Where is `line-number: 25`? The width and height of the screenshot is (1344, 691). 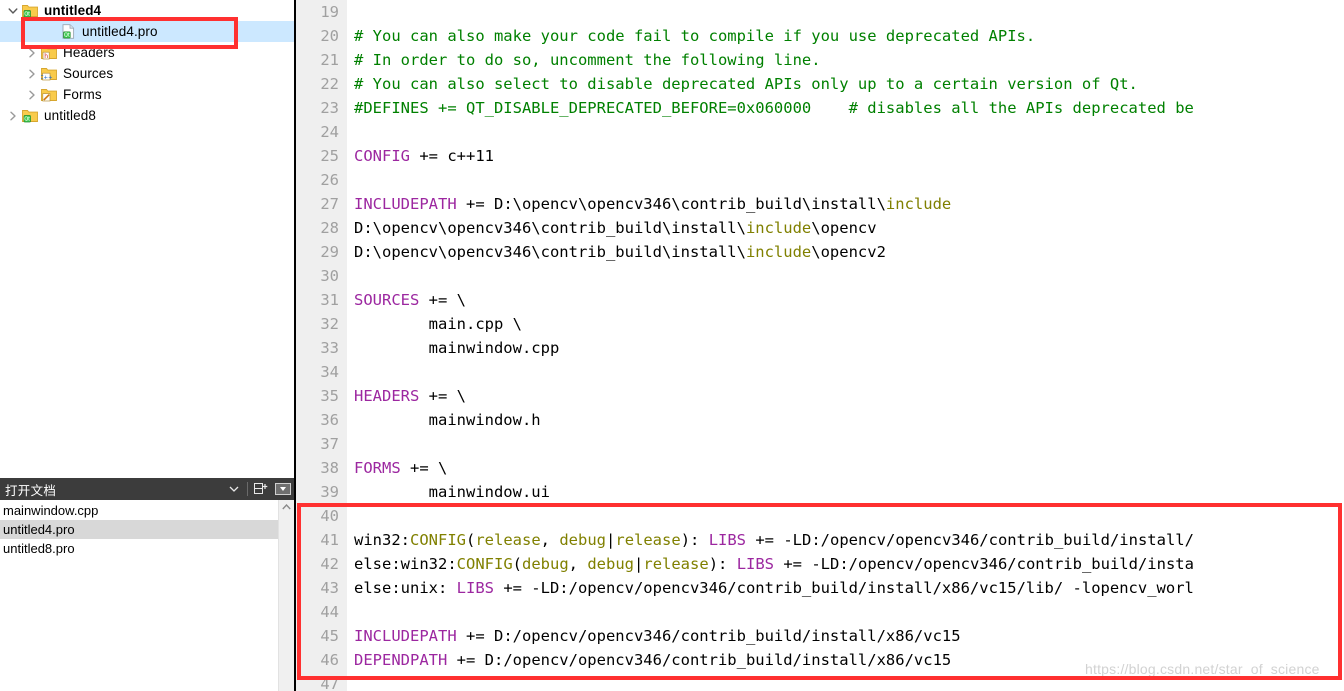 line-number: 25 is located at coordinates (321, 156).